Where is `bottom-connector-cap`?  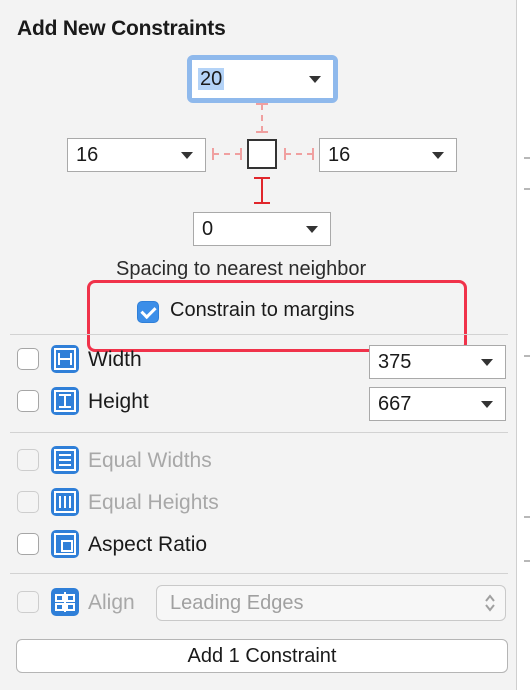
bottom-connector-cap is located at coordinates (262, 203).